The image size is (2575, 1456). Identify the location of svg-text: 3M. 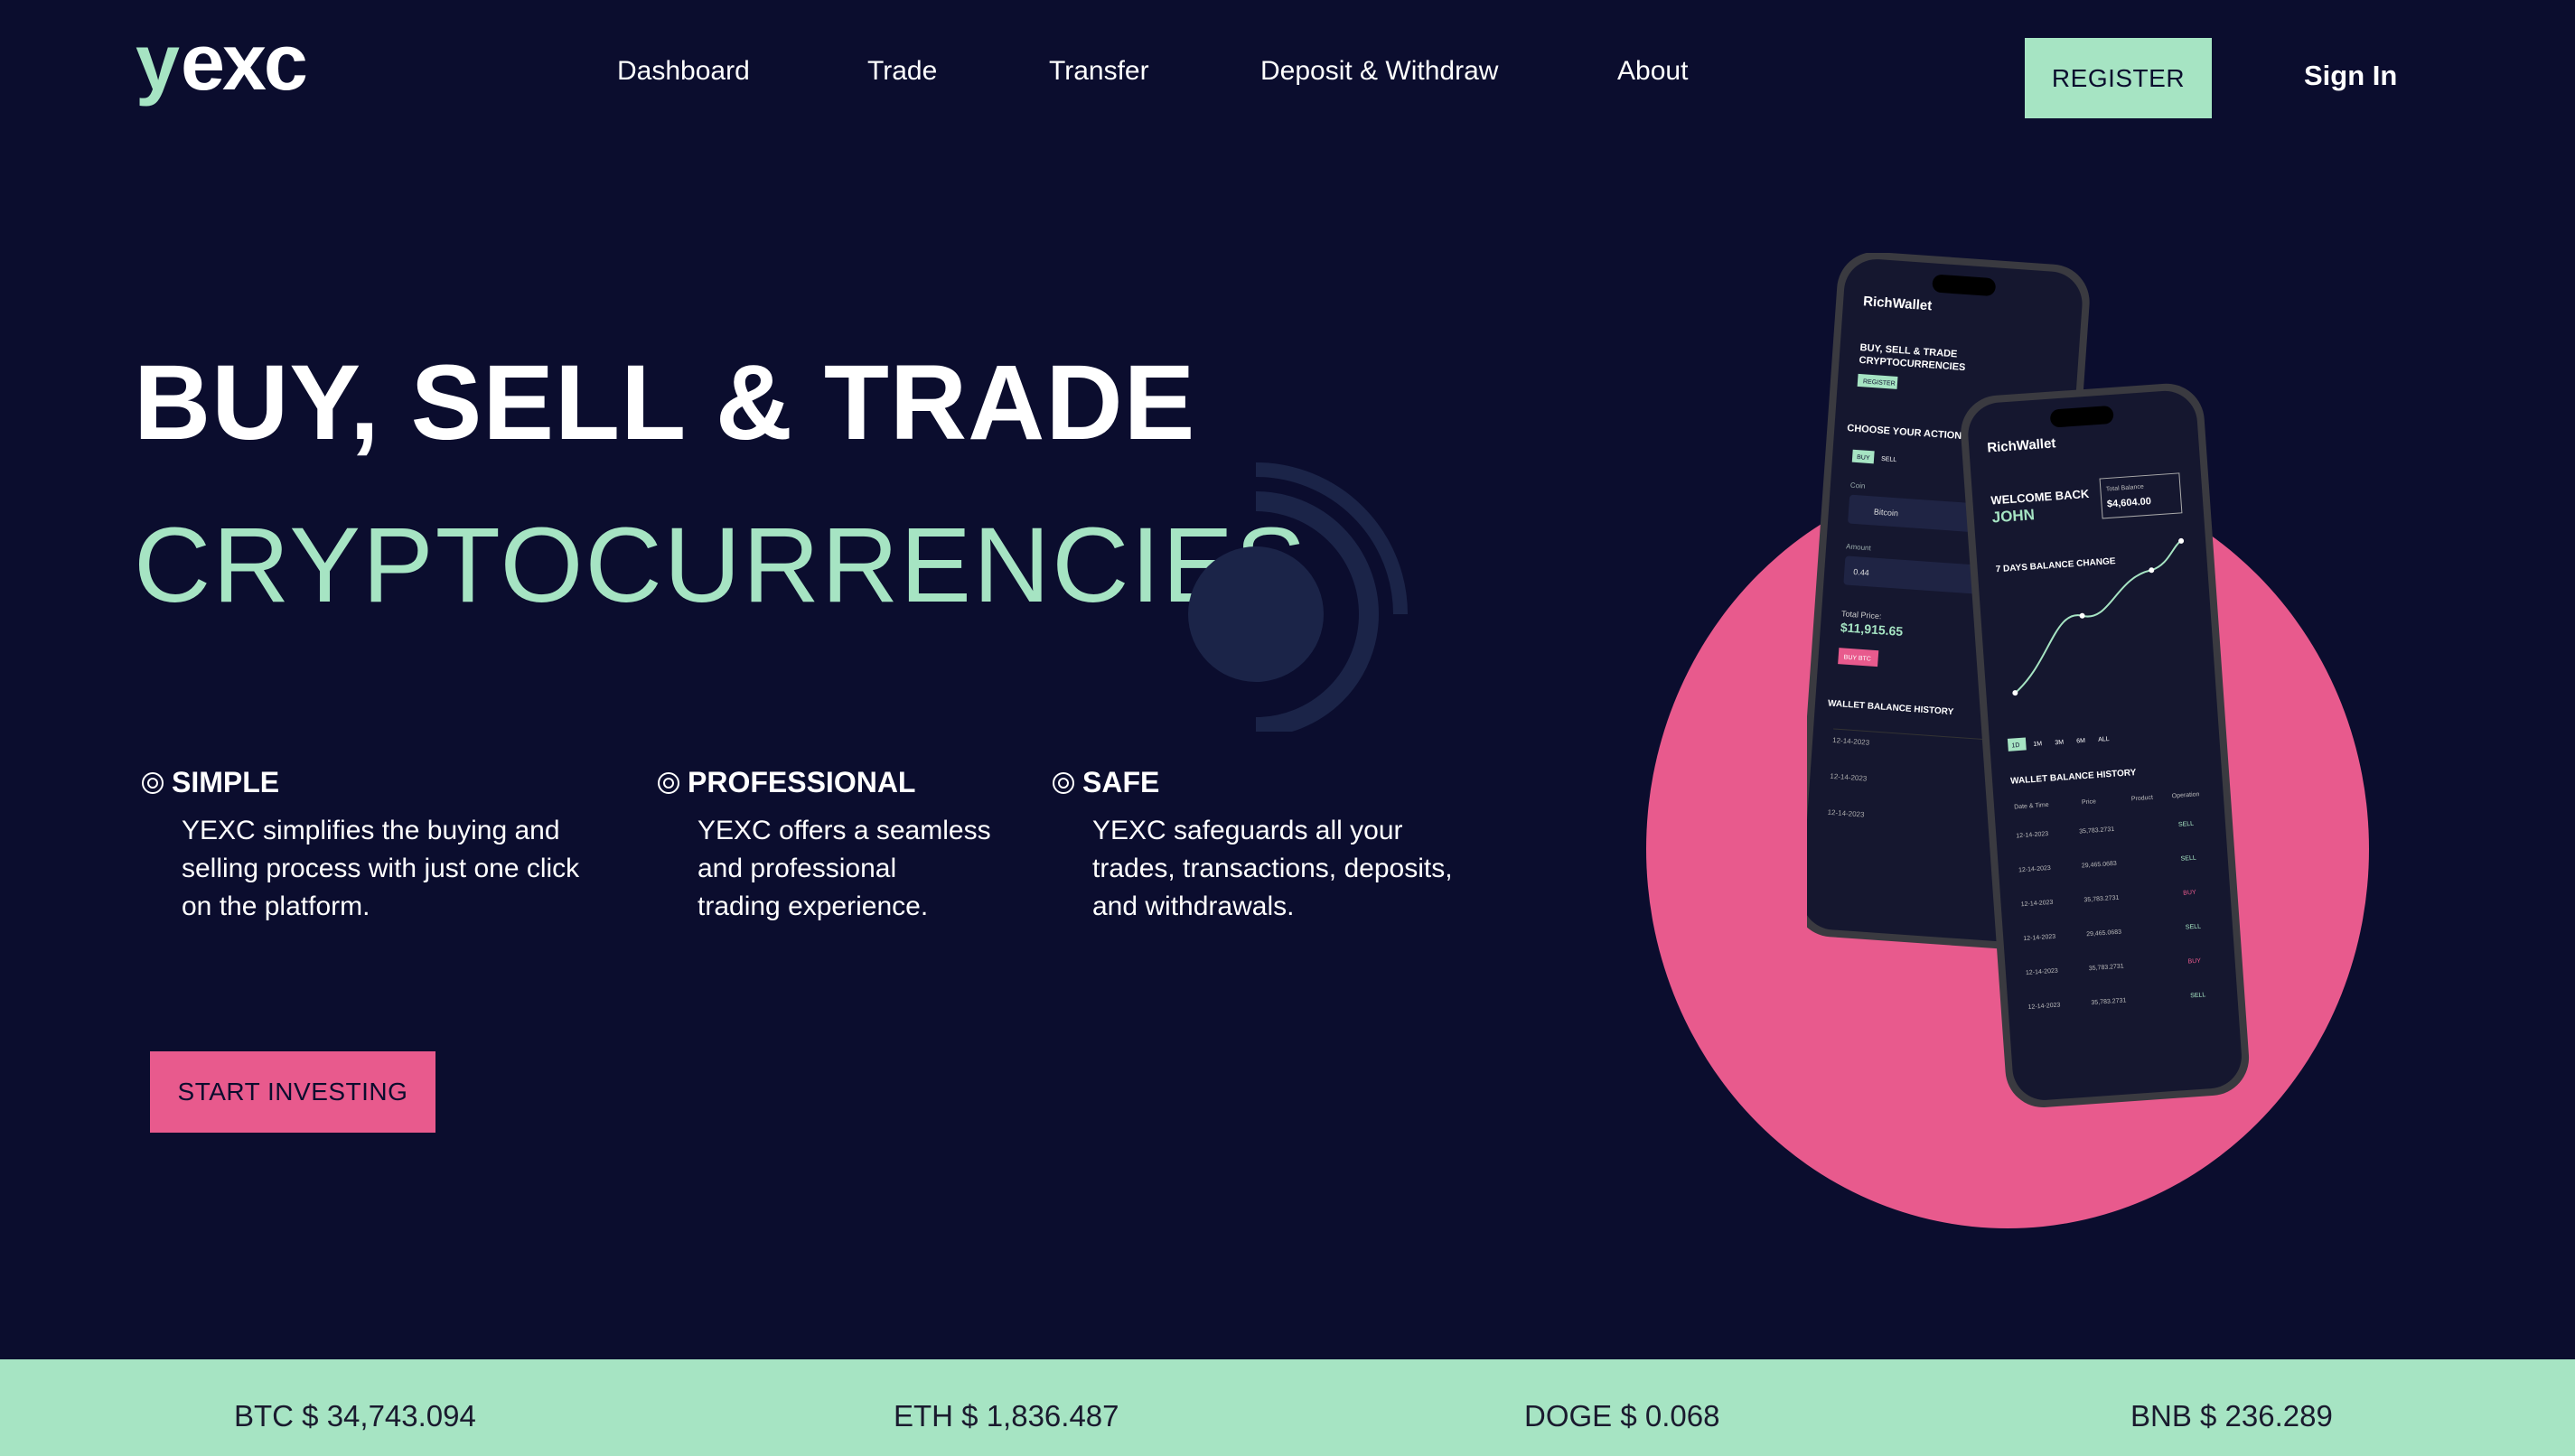
(2059, 743).